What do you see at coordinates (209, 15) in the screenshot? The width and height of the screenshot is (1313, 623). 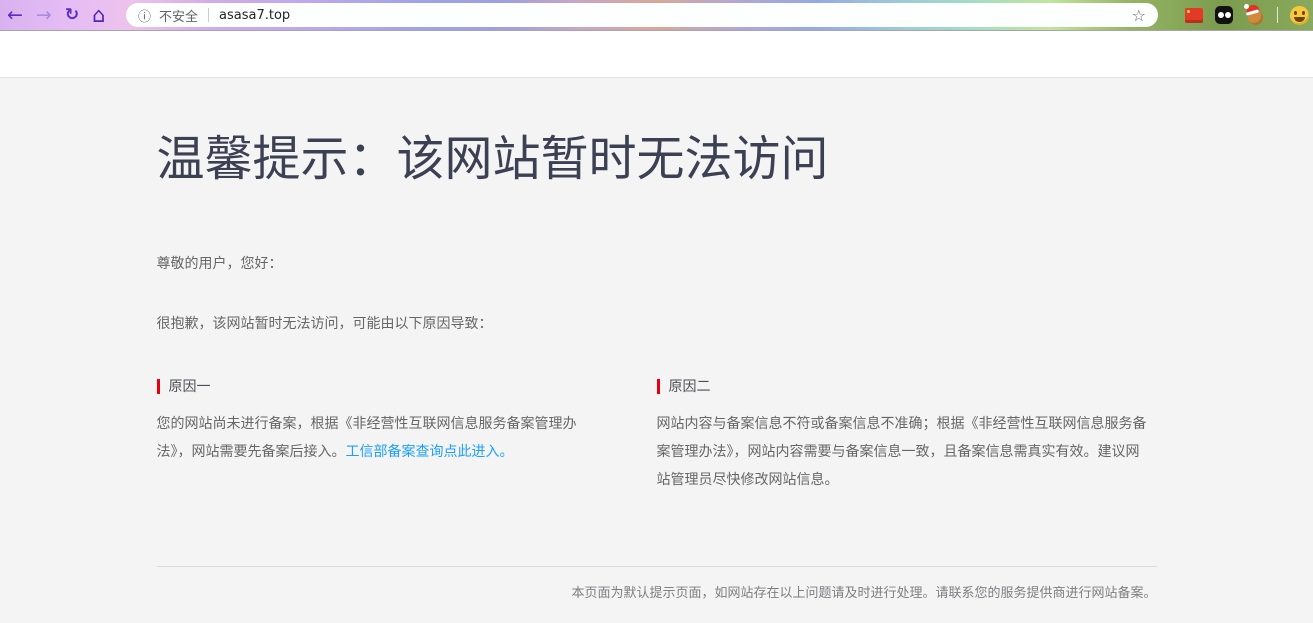 I see `address-separator` at bounding box center [209, 15].